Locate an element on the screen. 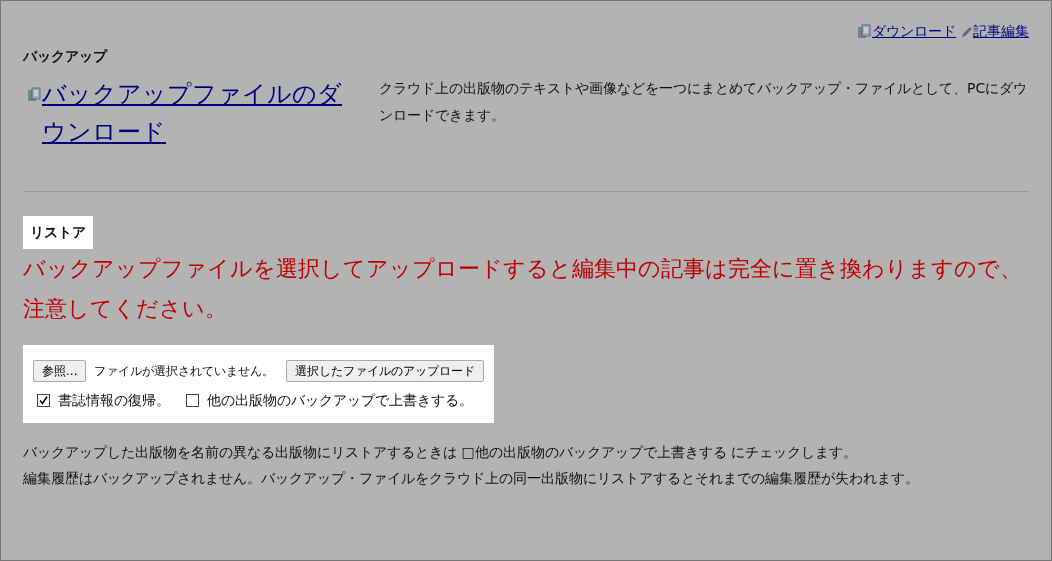  note-text: 編集履歴はバックアップされません。バックアップ・ファイルをクラウド上の同一出版物にリストアするとそれまでの編集履歴が失われます。 is located at coordinates (471, 478).